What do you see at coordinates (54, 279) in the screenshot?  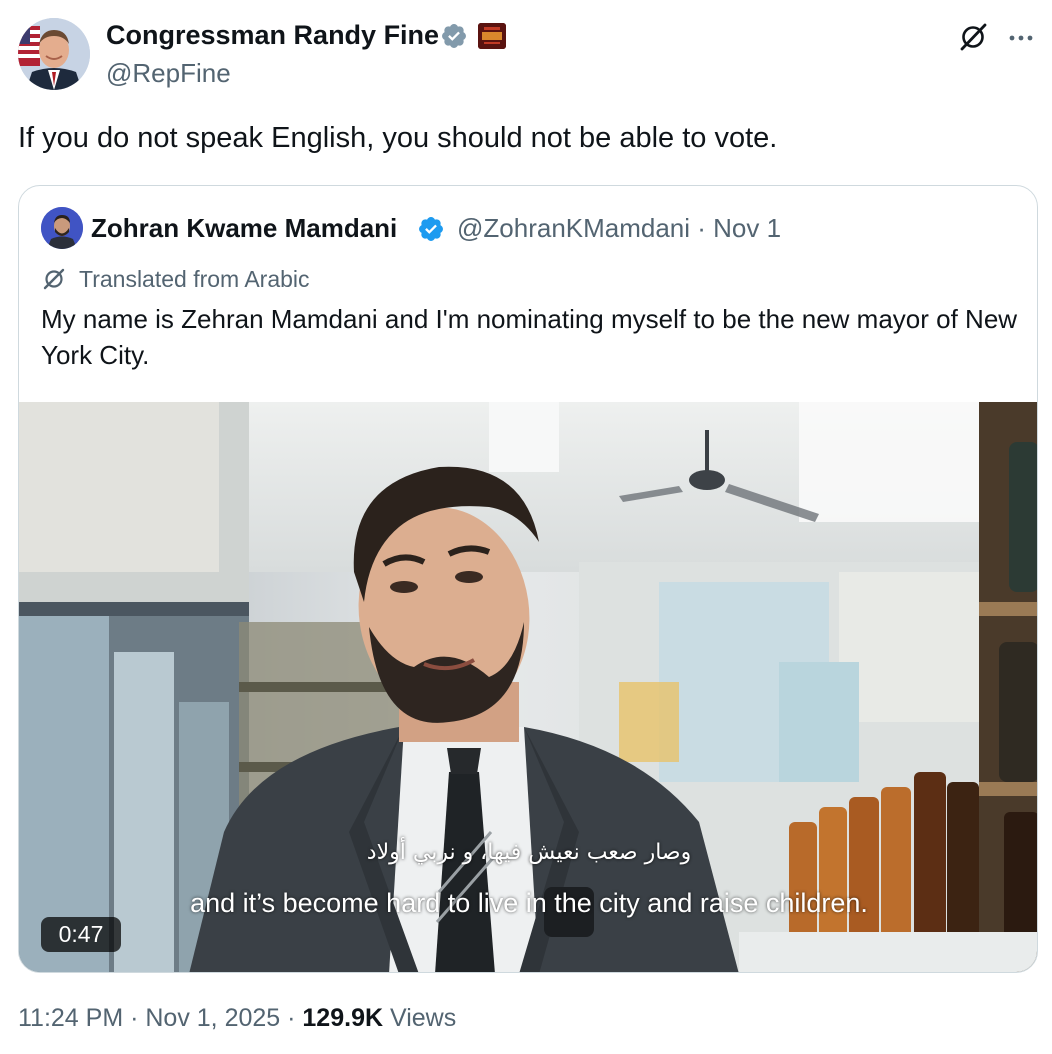 I see `grok-translate-icon` at bounding box center [54, 279].